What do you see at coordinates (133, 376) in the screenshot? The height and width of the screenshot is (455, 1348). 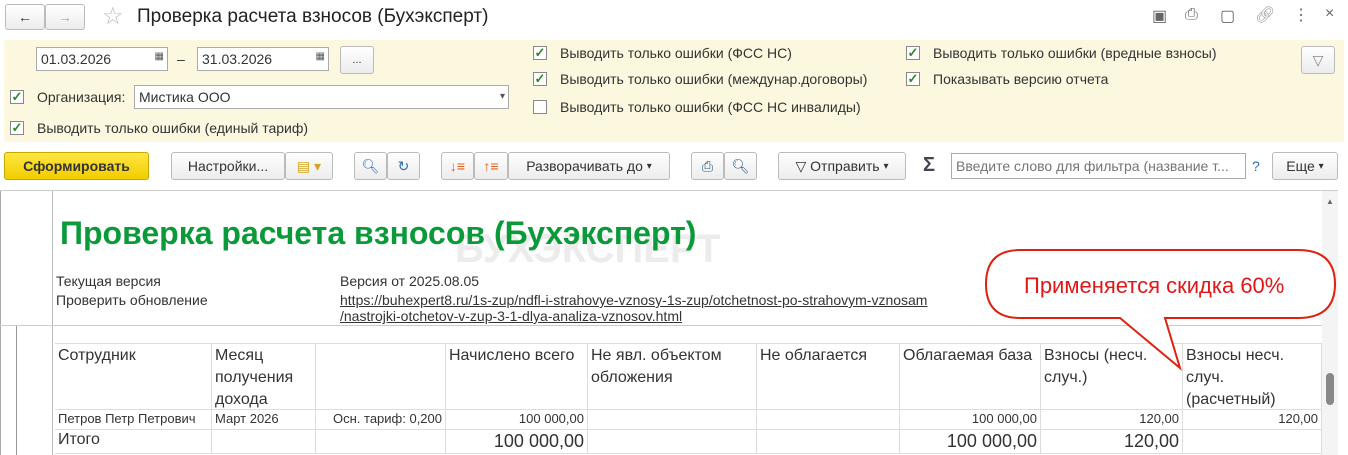 I see `table-header-cell: Сотрудник` at bounding box center [133, 376].